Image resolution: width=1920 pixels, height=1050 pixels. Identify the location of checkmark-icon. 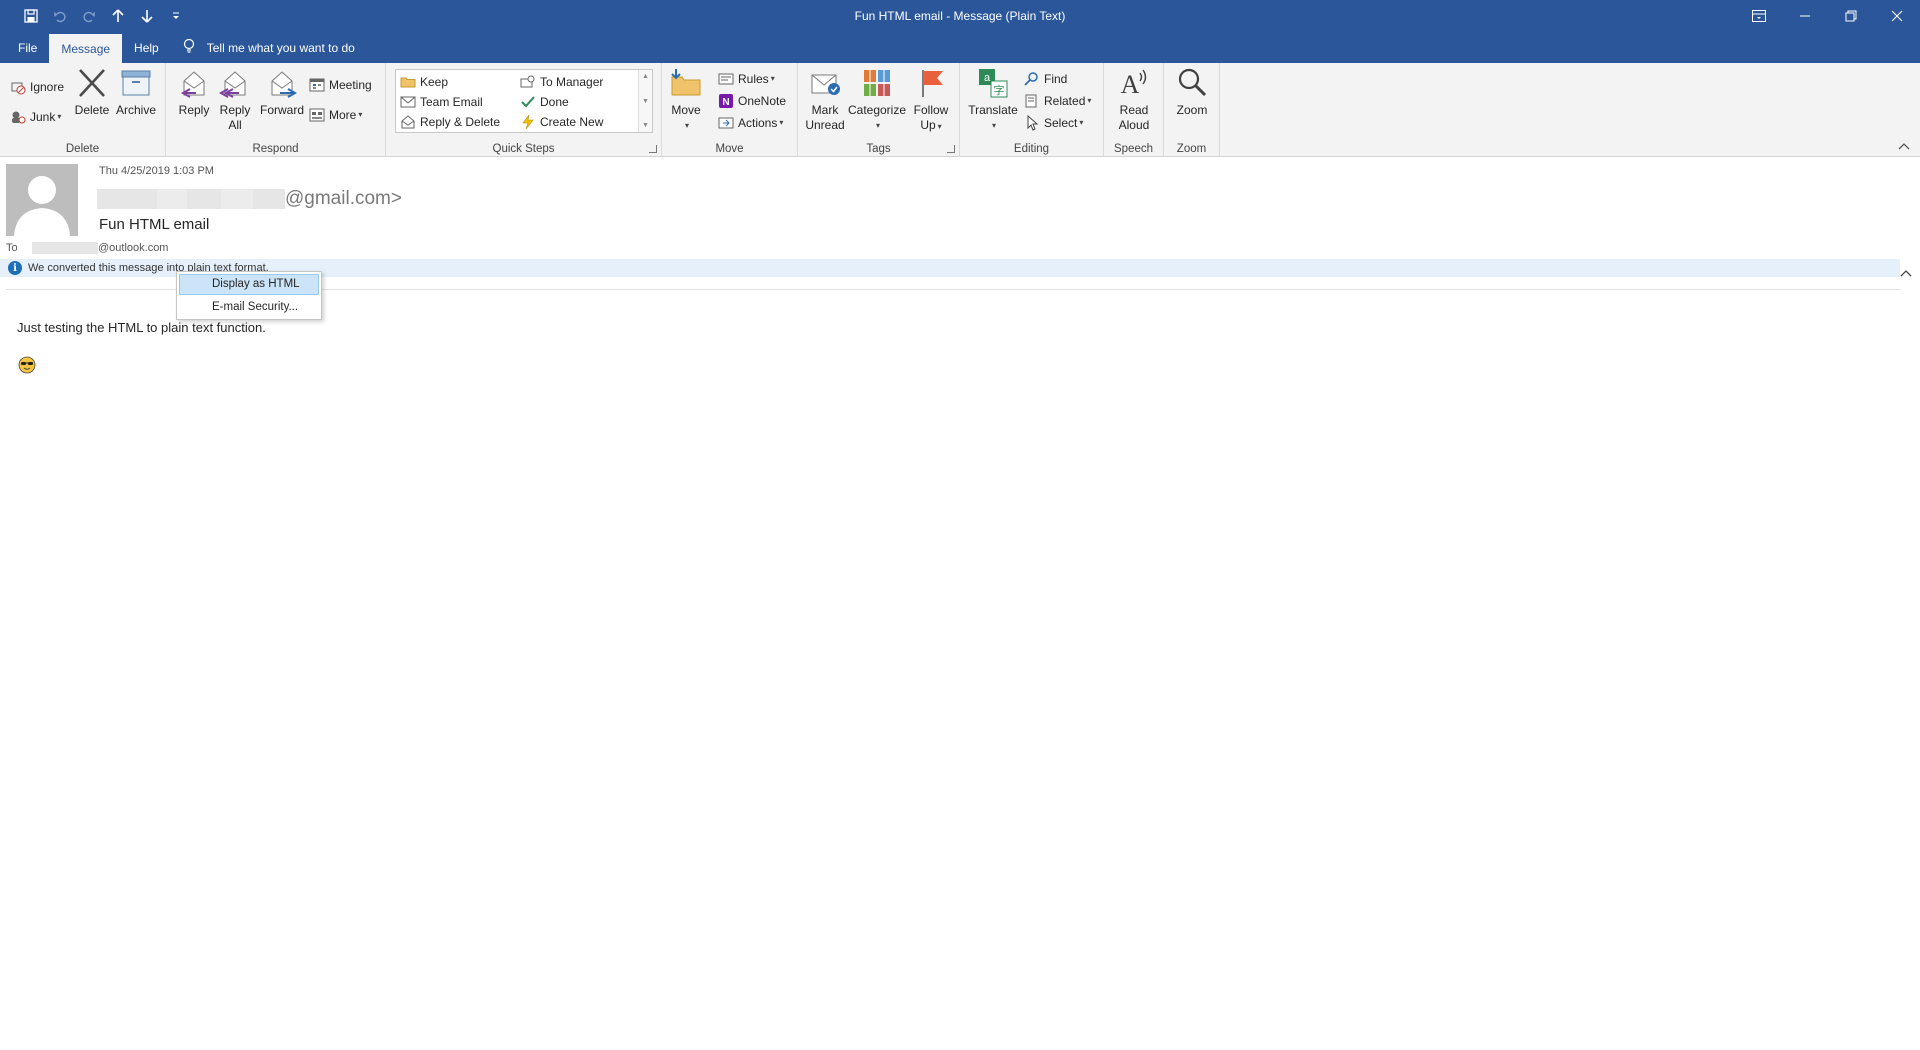
(528, 102).